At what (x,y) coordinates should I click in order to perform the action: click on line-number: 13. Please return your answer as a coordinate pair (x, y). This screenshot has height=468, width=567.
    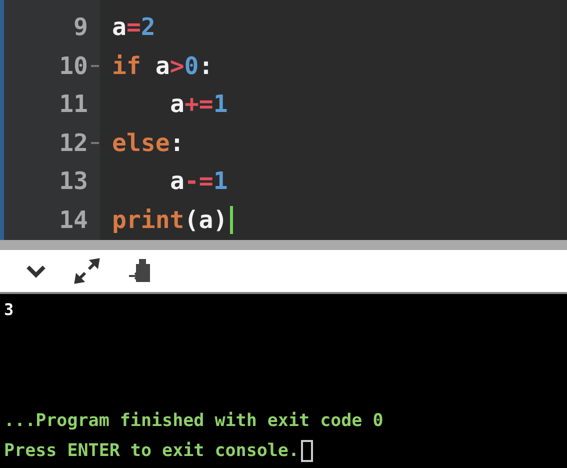
    Looking at the image, I should click on (74, 181).